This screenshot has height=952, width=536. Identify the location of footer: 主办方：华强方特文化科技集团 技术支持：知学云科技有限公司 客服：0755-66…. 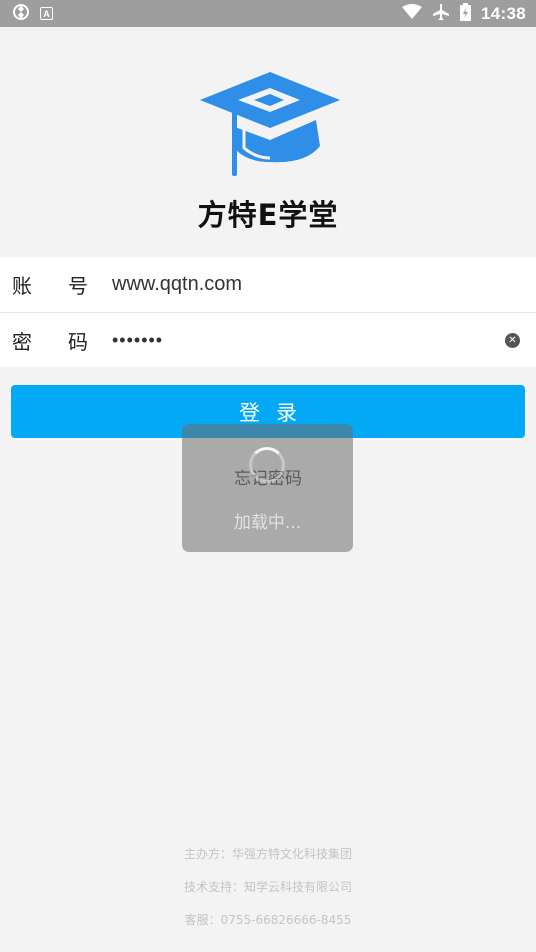
(268, 895).